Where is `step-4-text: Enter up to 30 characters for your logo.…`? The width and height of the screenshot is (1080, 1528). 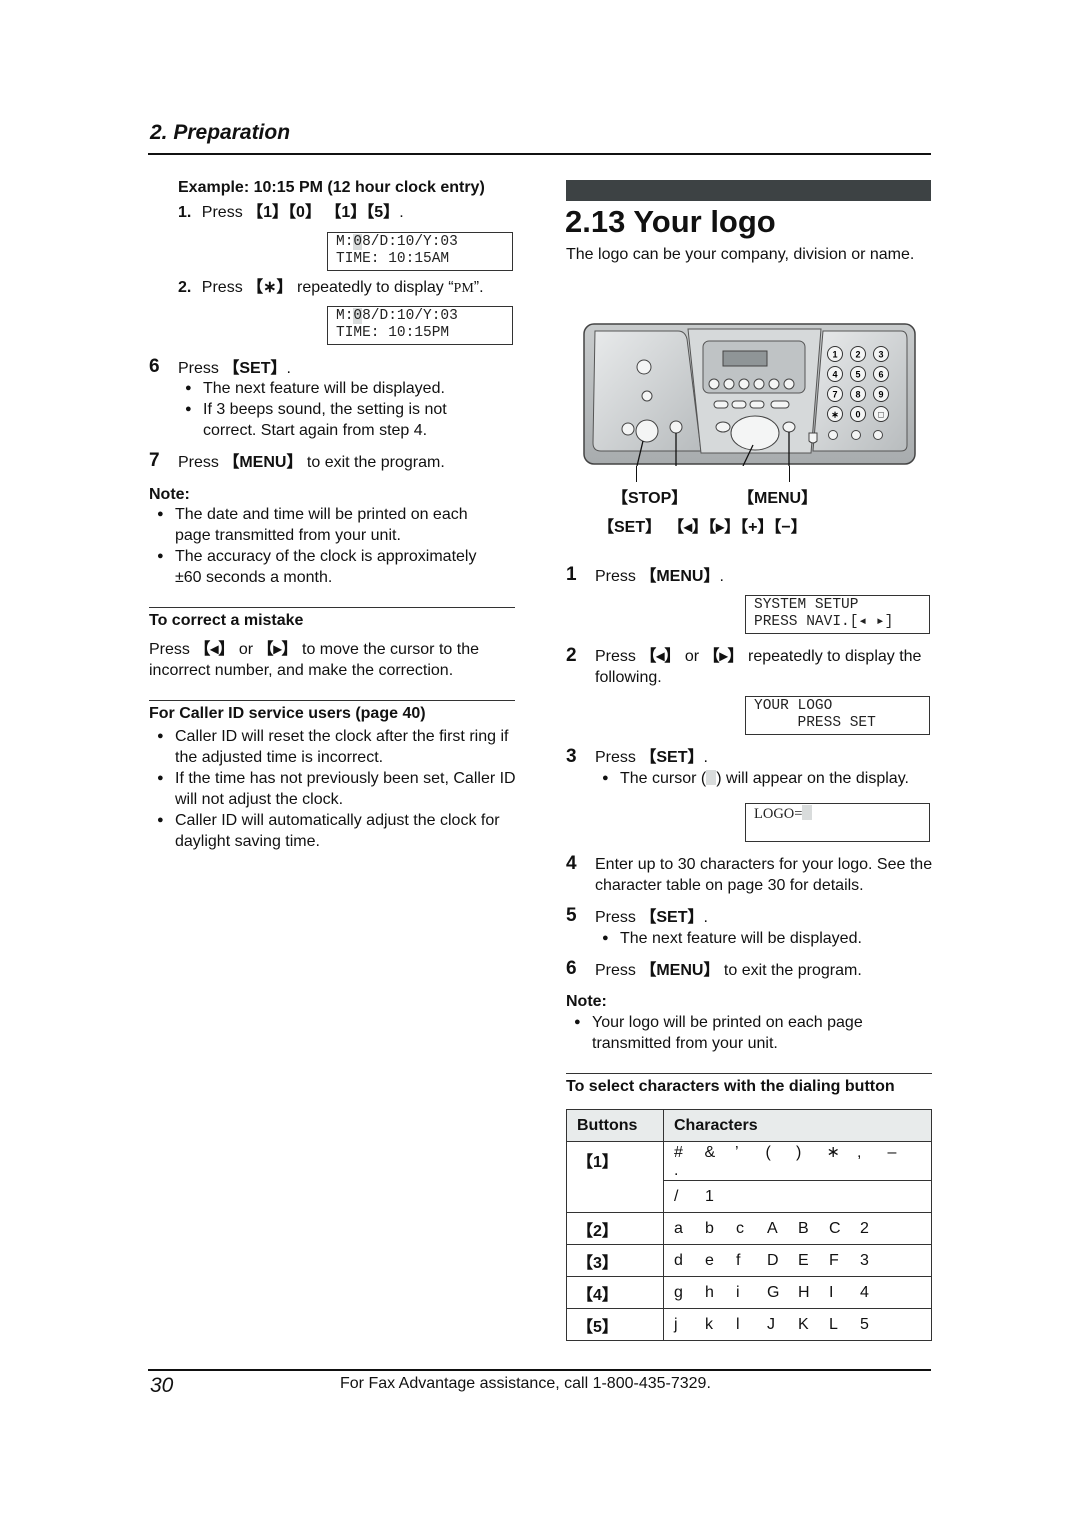 step-4-text: Enter up to 30 characters for your logo.… is located at coordinates (764, 875).